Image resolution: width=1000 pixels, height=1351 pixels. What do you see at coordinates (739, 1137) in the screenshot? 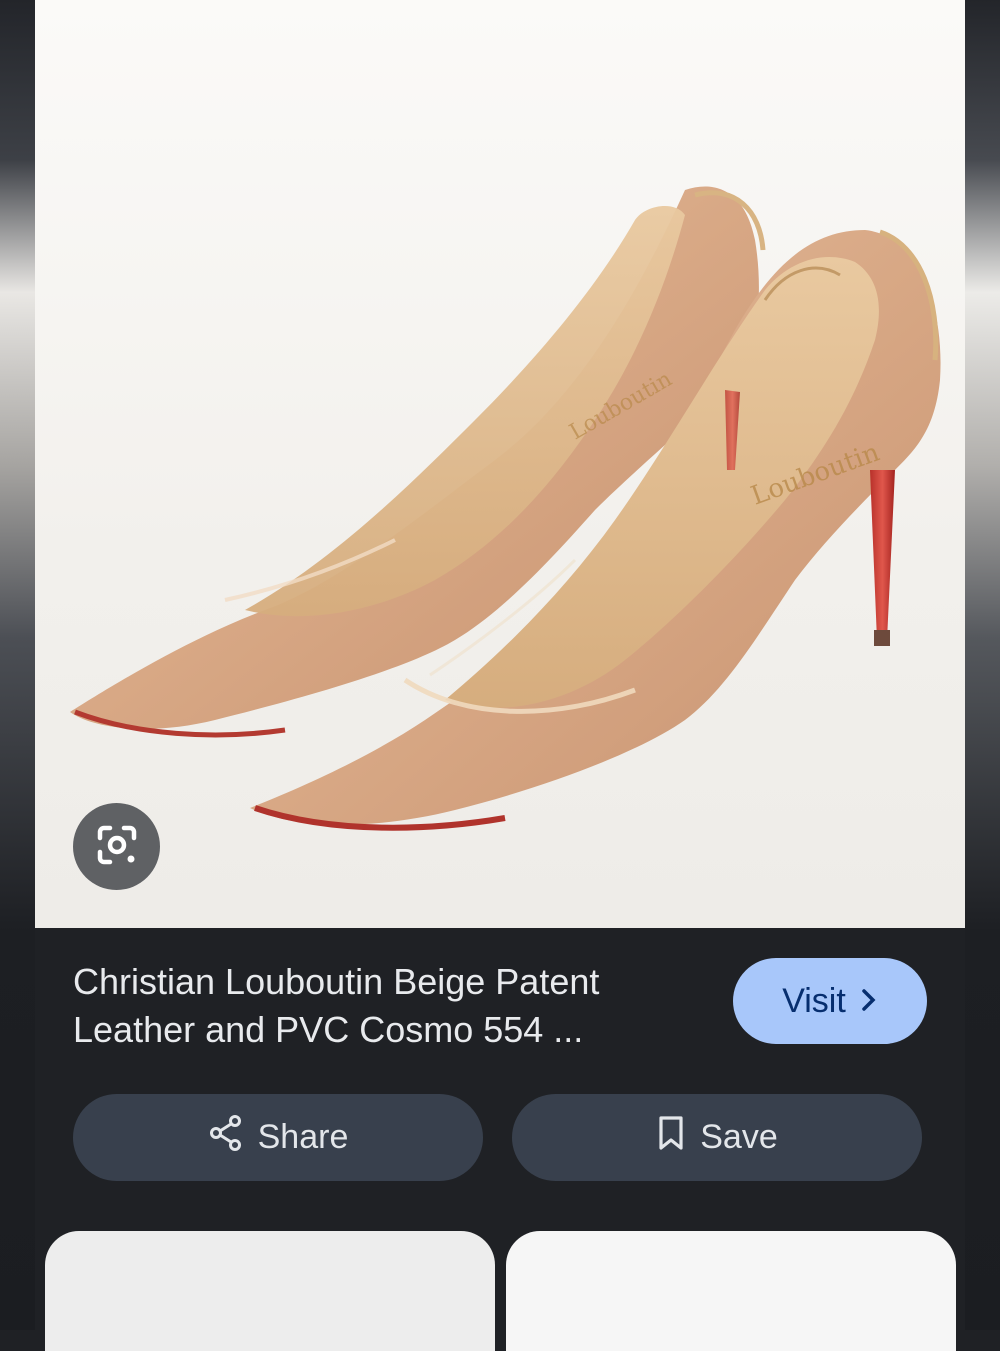
I see `save-label: Save` at bounding box center [739, 1137].